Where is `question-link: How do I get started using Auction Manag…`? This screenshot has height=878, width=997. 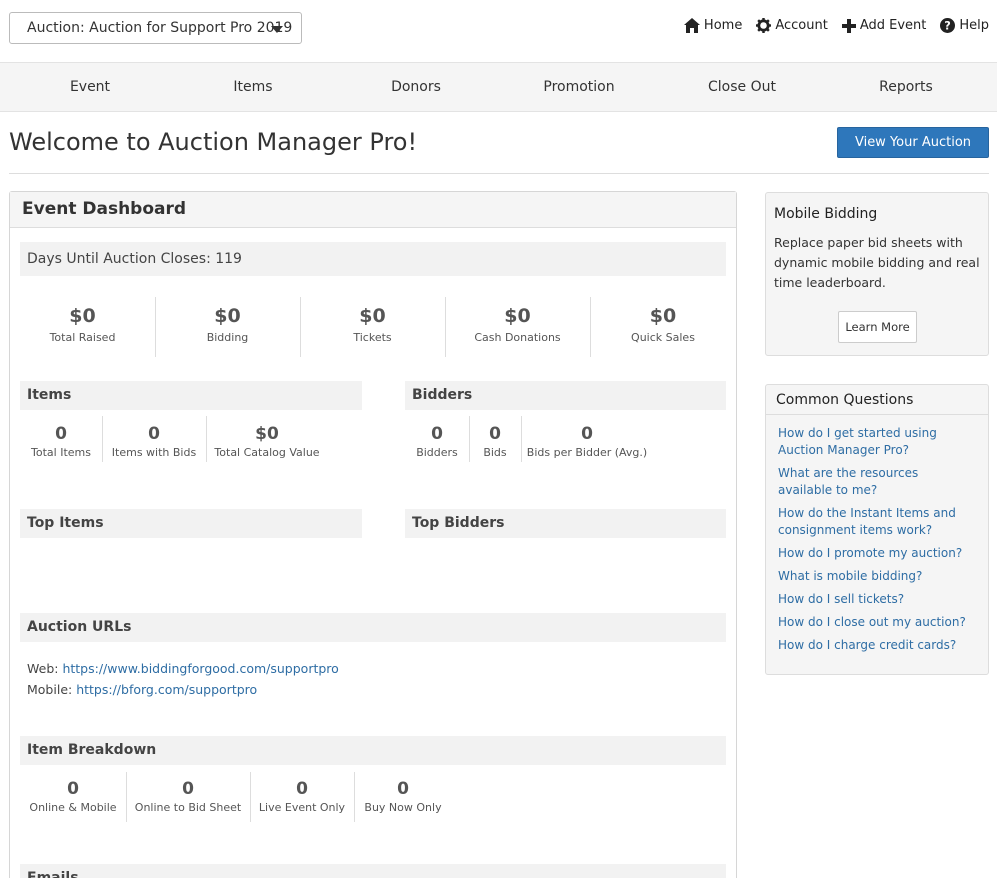 question-link: How do I get started using Auction Manag… is located at coordinates (877, 442).